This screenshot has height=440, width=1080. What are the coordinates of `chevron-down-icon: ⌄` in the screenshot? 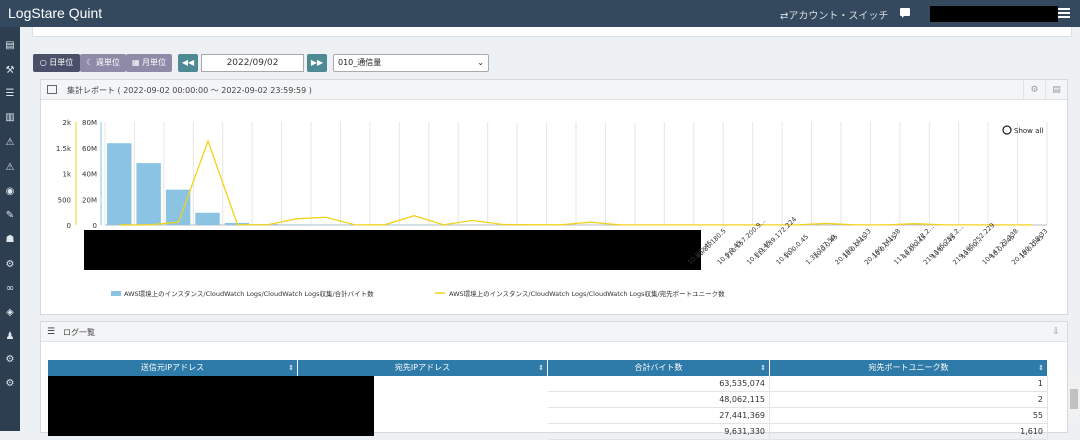 It's located at (480, 63).